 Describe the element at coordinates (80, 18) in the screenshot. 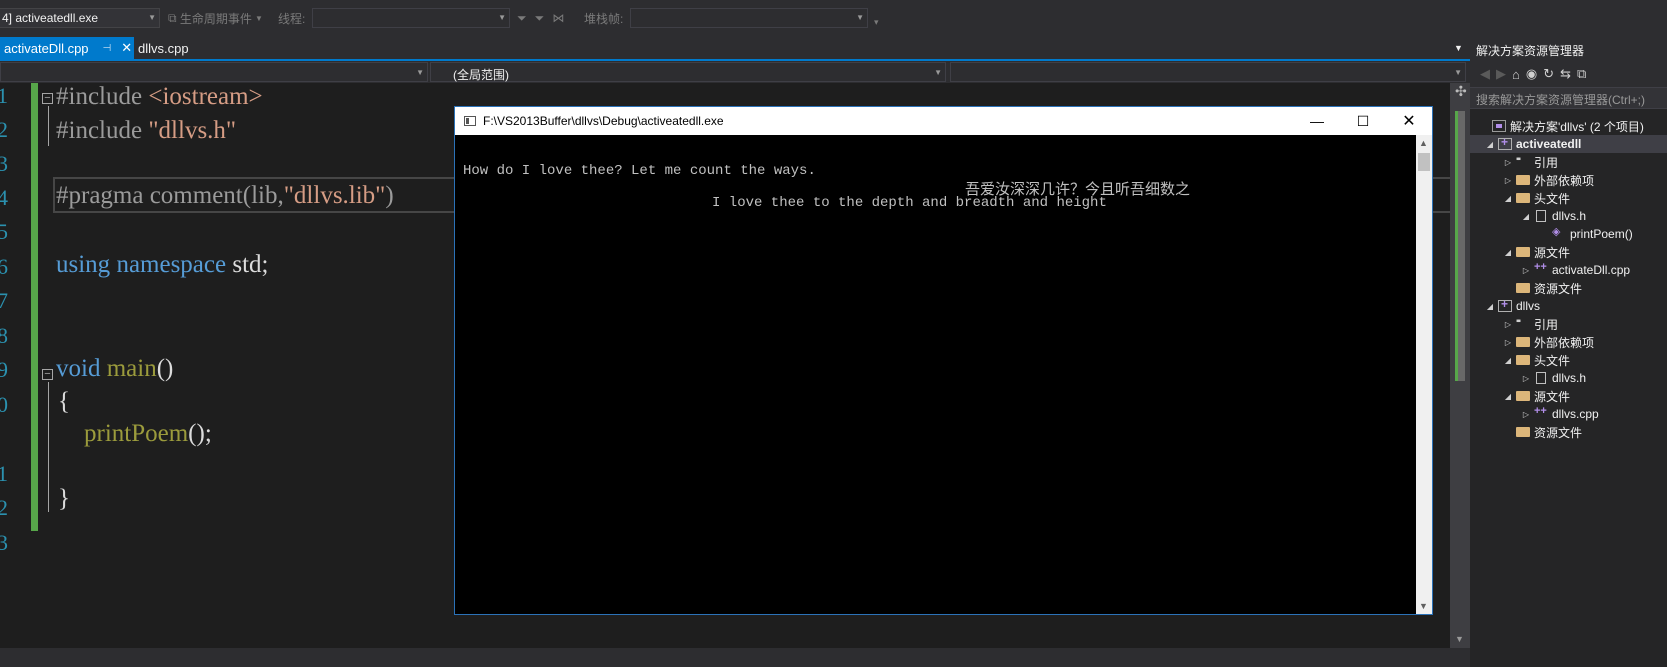

I see `process-combo: 4] activeatedll.exe ▼` at that location.